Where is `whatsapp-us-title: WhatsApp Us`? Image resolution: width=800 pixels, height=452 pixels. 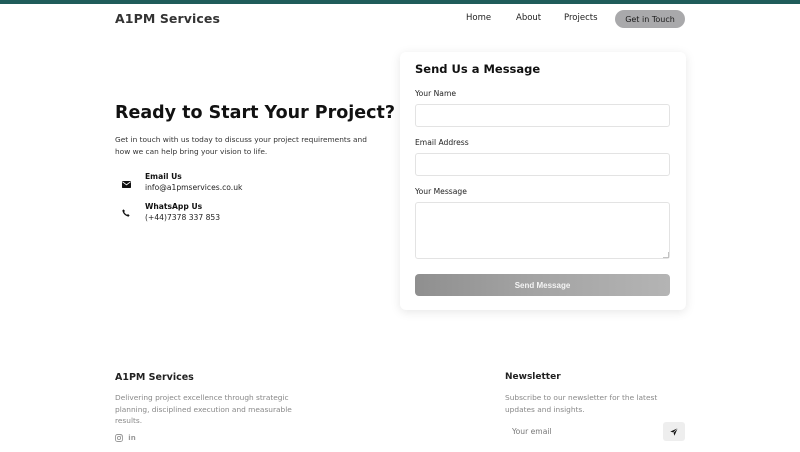 whatsapp-us-title: WhatsApp Us is located at coordinates (174, 206).